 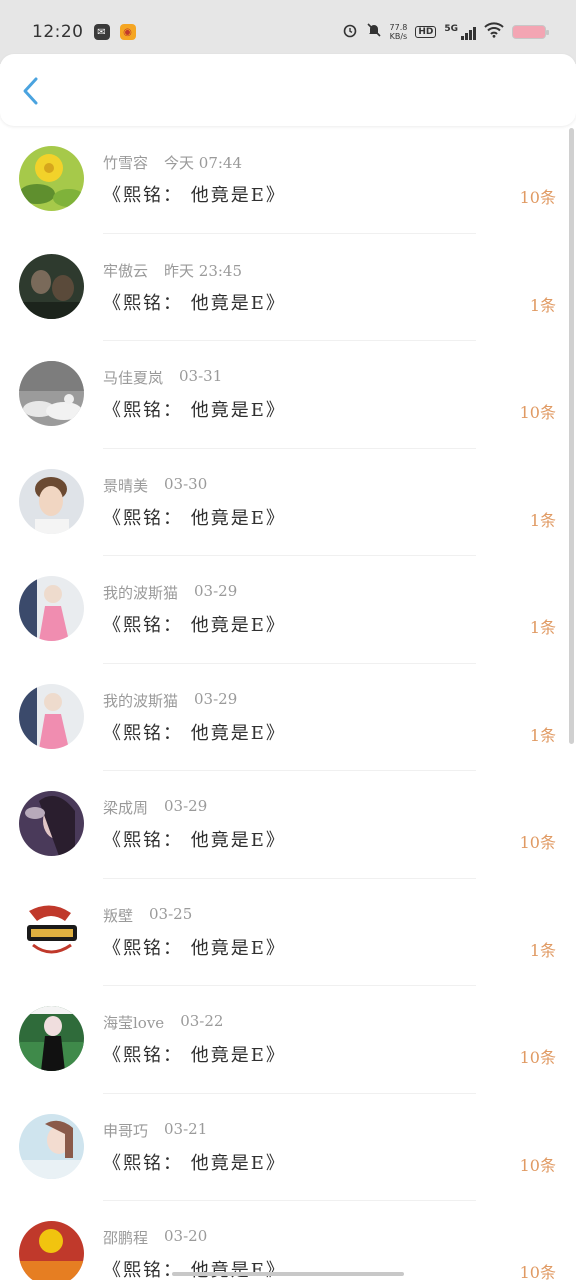 What do you see at coordinates (288, 502) in the screenshot?
I see `list-item: 景晴美 03-30 《熙铭： 他竟是E》 1条` at bounding box center [288, 502].